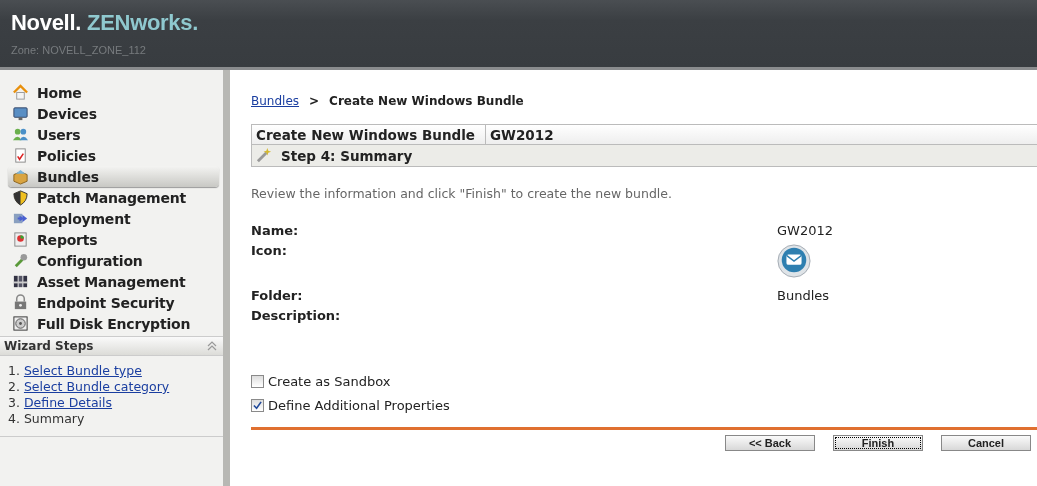 The height and width of the screenshot is (486, 1037). Describe the element at coordinates (20, 302) in the screenshot. I see `lock-icon` at that location.